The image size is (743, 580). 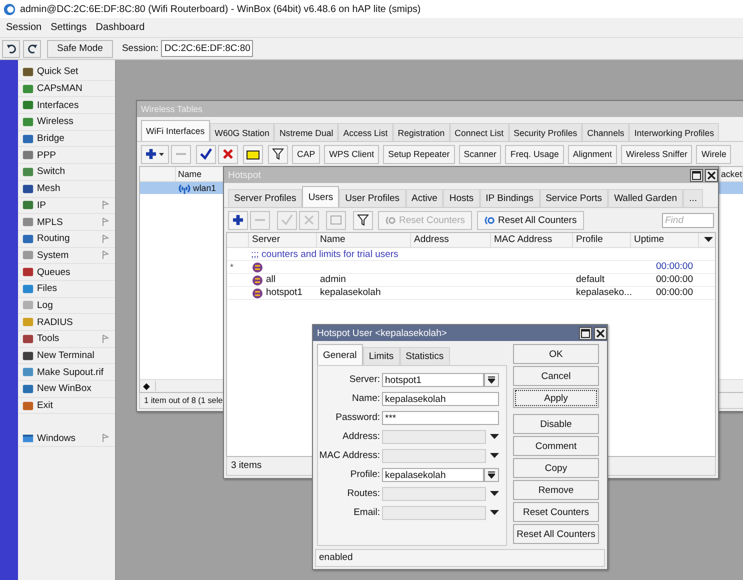 What do you see at coordinates (306, 132) in the screenshot?
I see `tab: Nstreme Dual` at bounding box center [306, 132].